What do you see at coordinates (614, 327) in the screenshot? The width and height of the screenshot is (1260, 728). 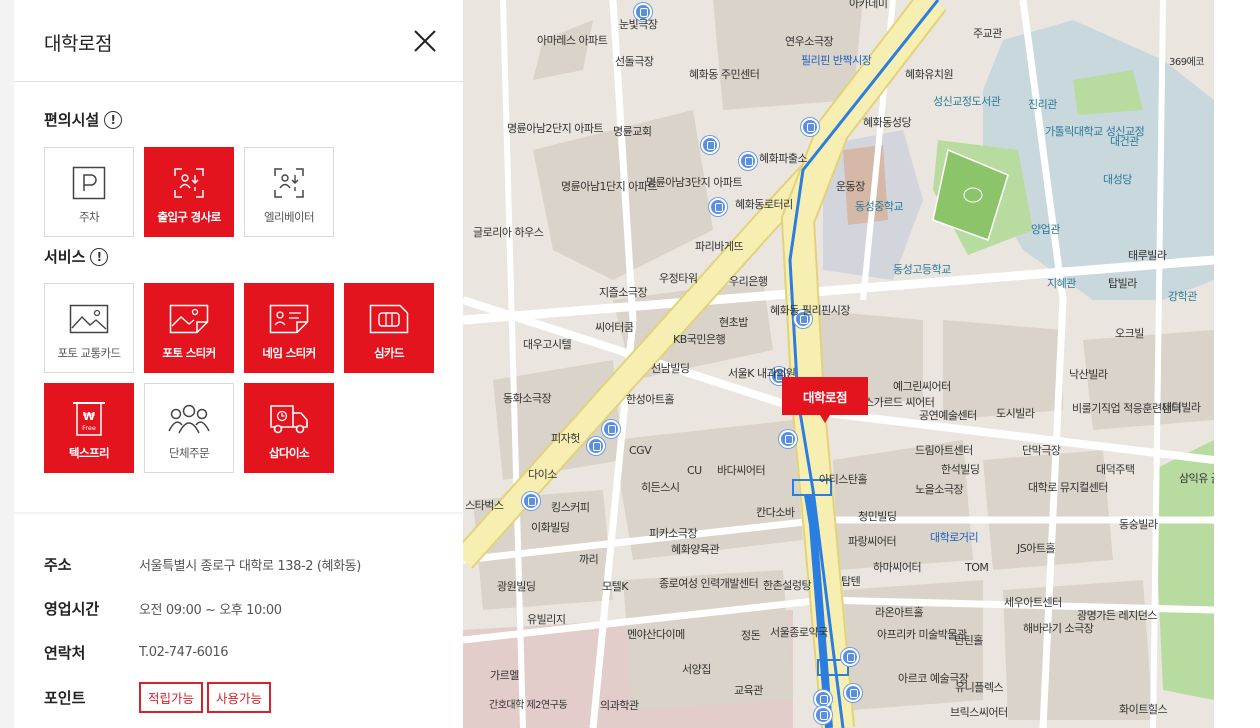 I see `map-place-label: 씨어터쿰` at bounding box center [614, 327].